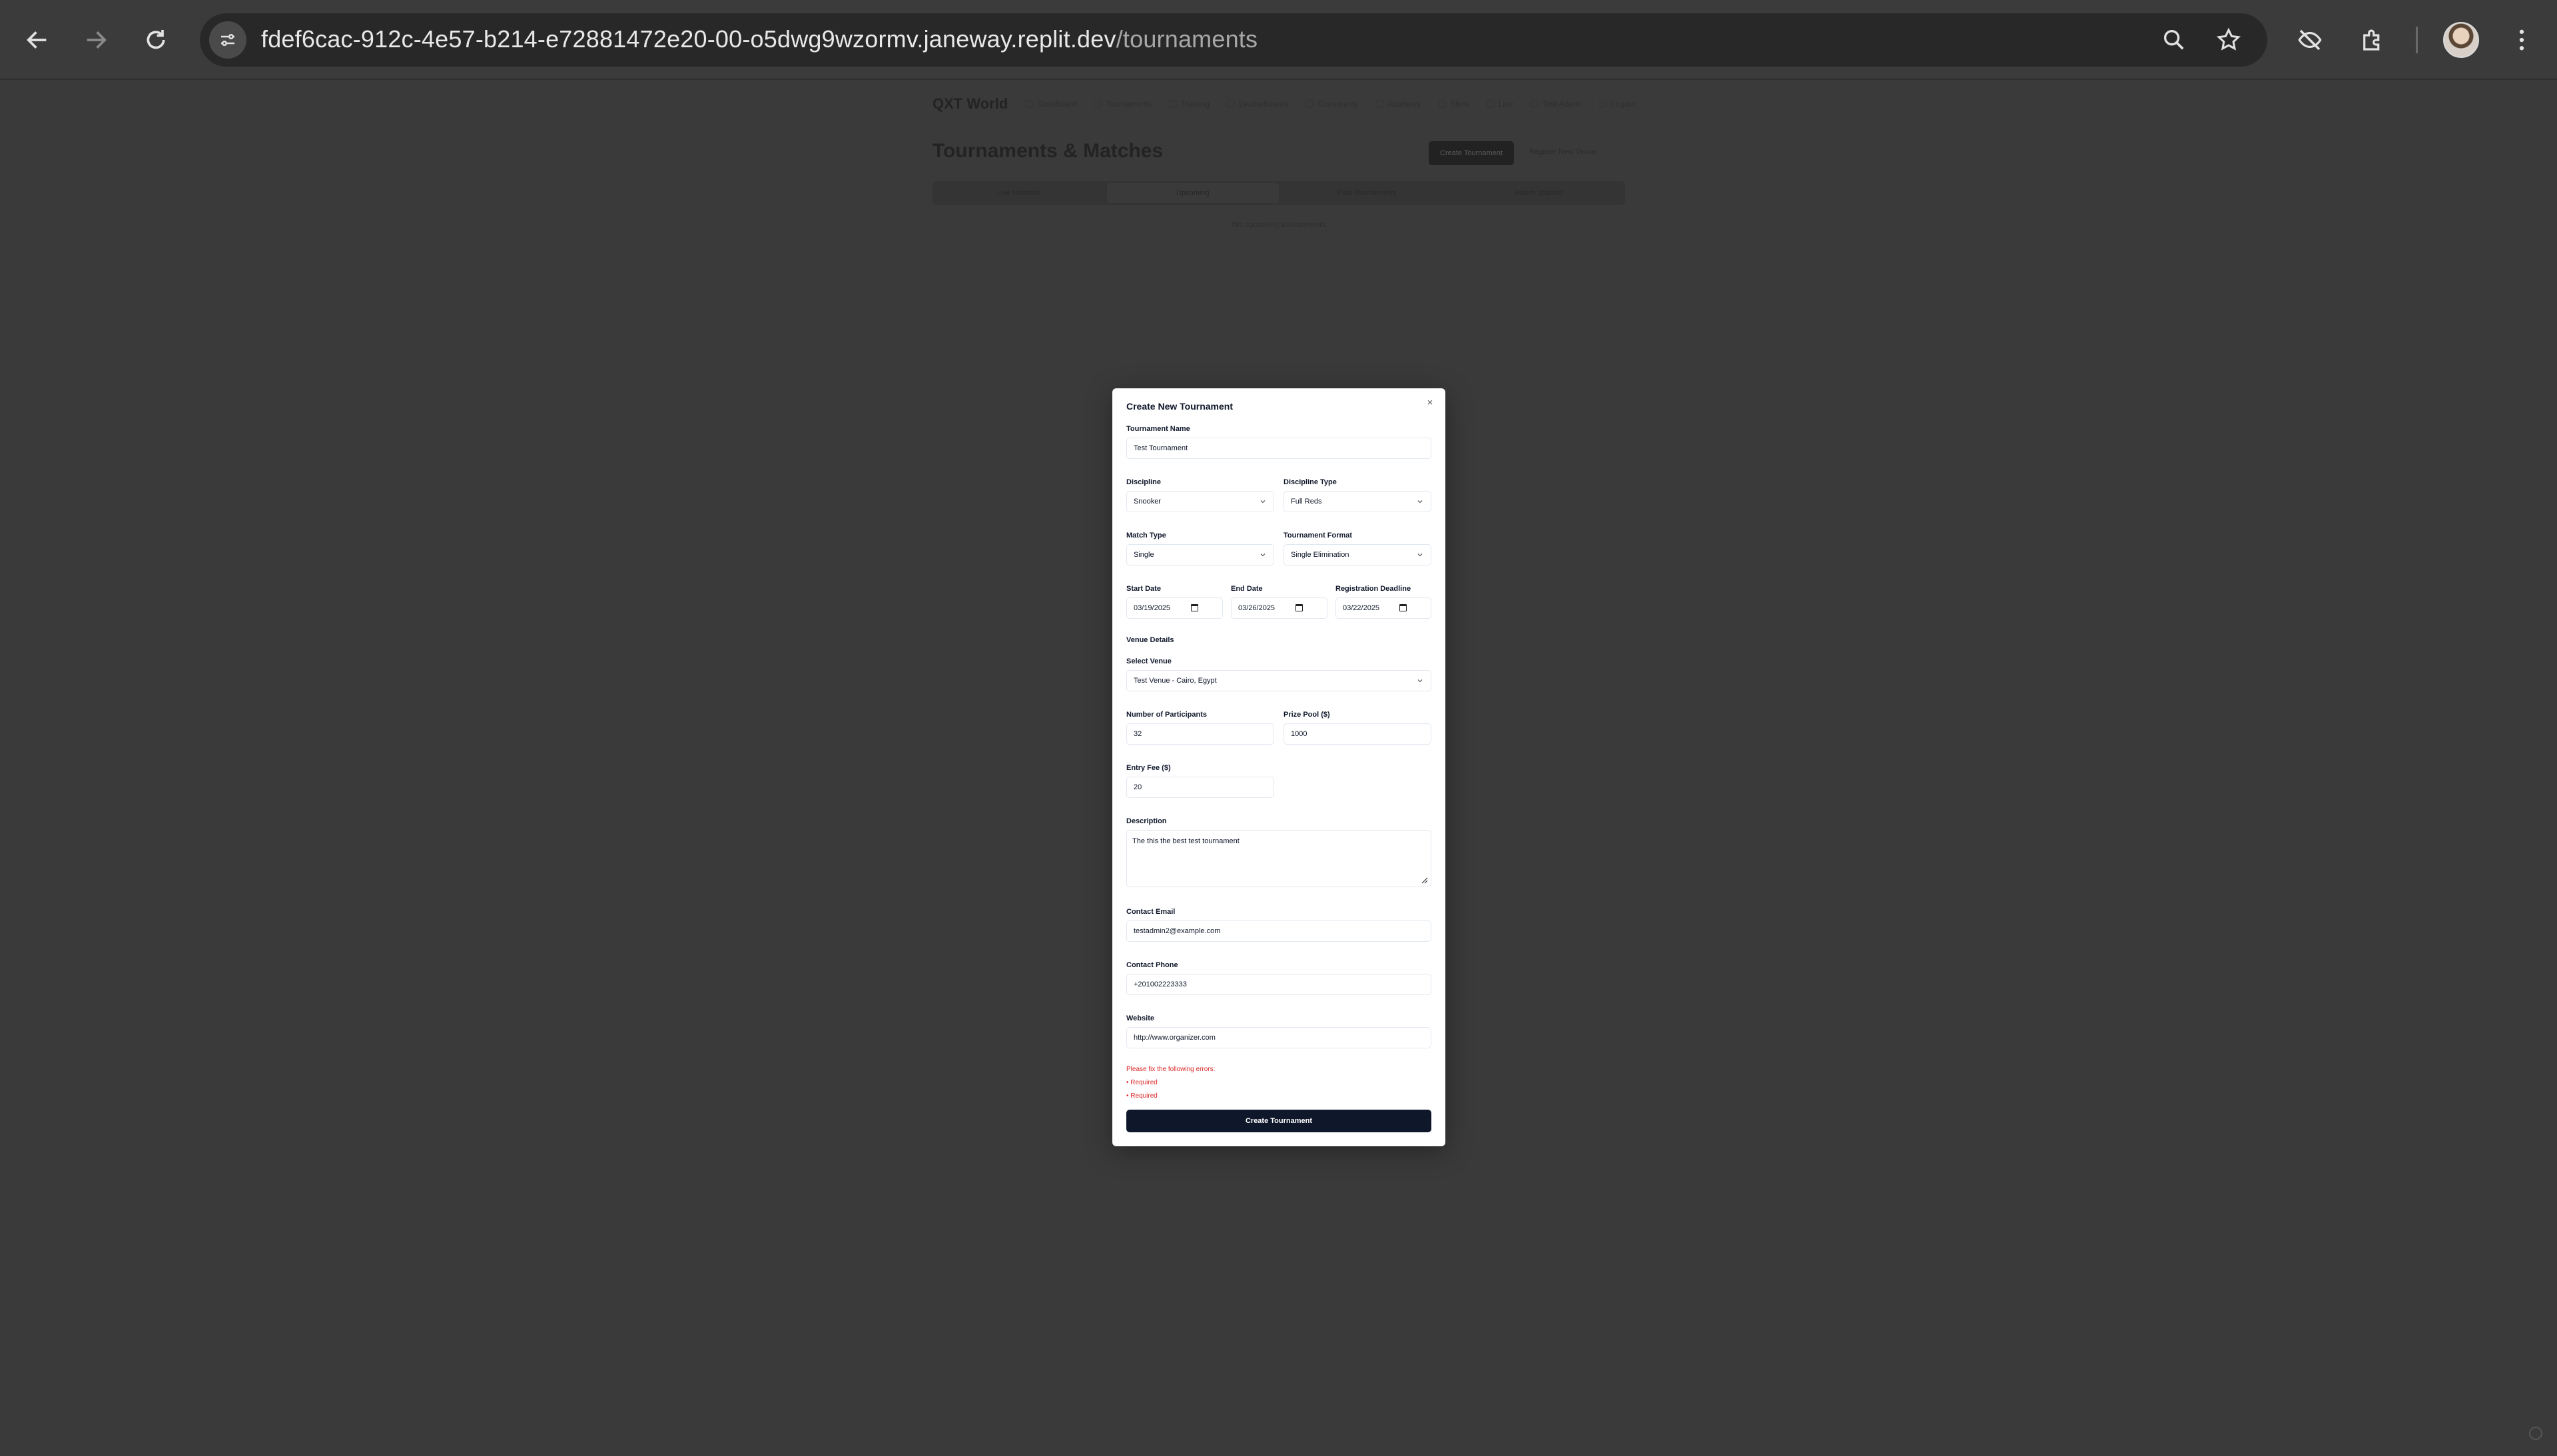  What do you see at coordinates (1050, 104) in the screenshot?
I see `nav-dashboard: Dashboard` at bounding box center [1050, 104].